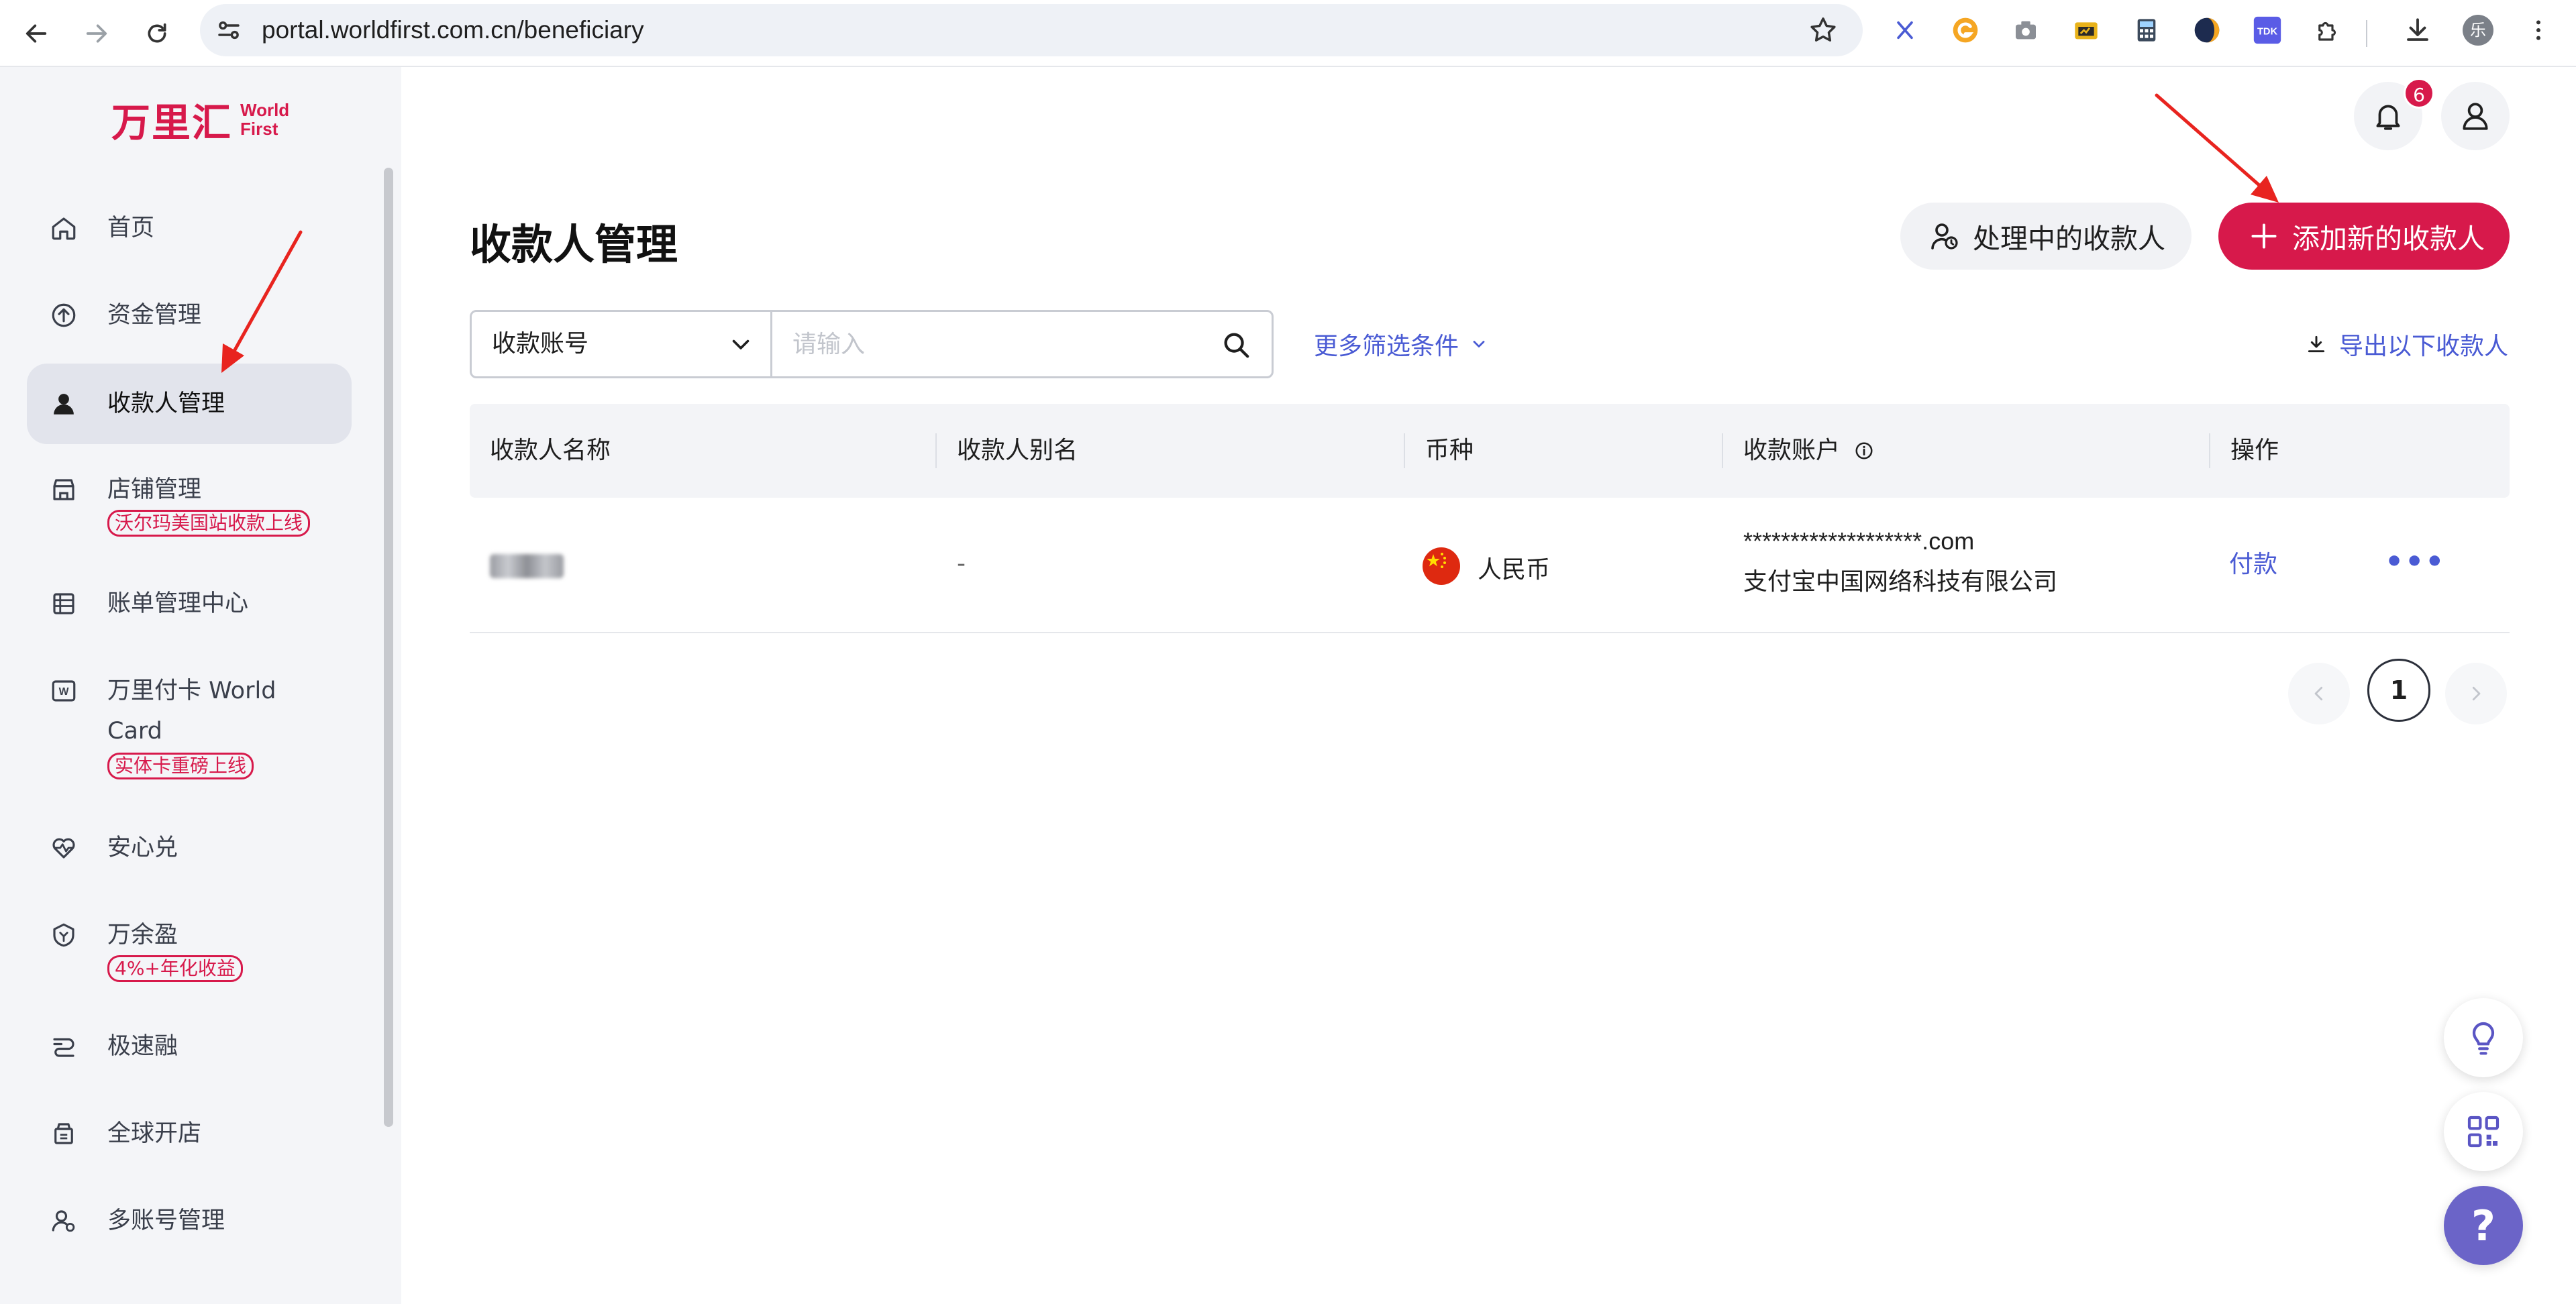 Image resolution: width=2576 pixels, height=1304 pixels. I want to click on sidebar-item-funds: 资金管理, so click(189, 315).